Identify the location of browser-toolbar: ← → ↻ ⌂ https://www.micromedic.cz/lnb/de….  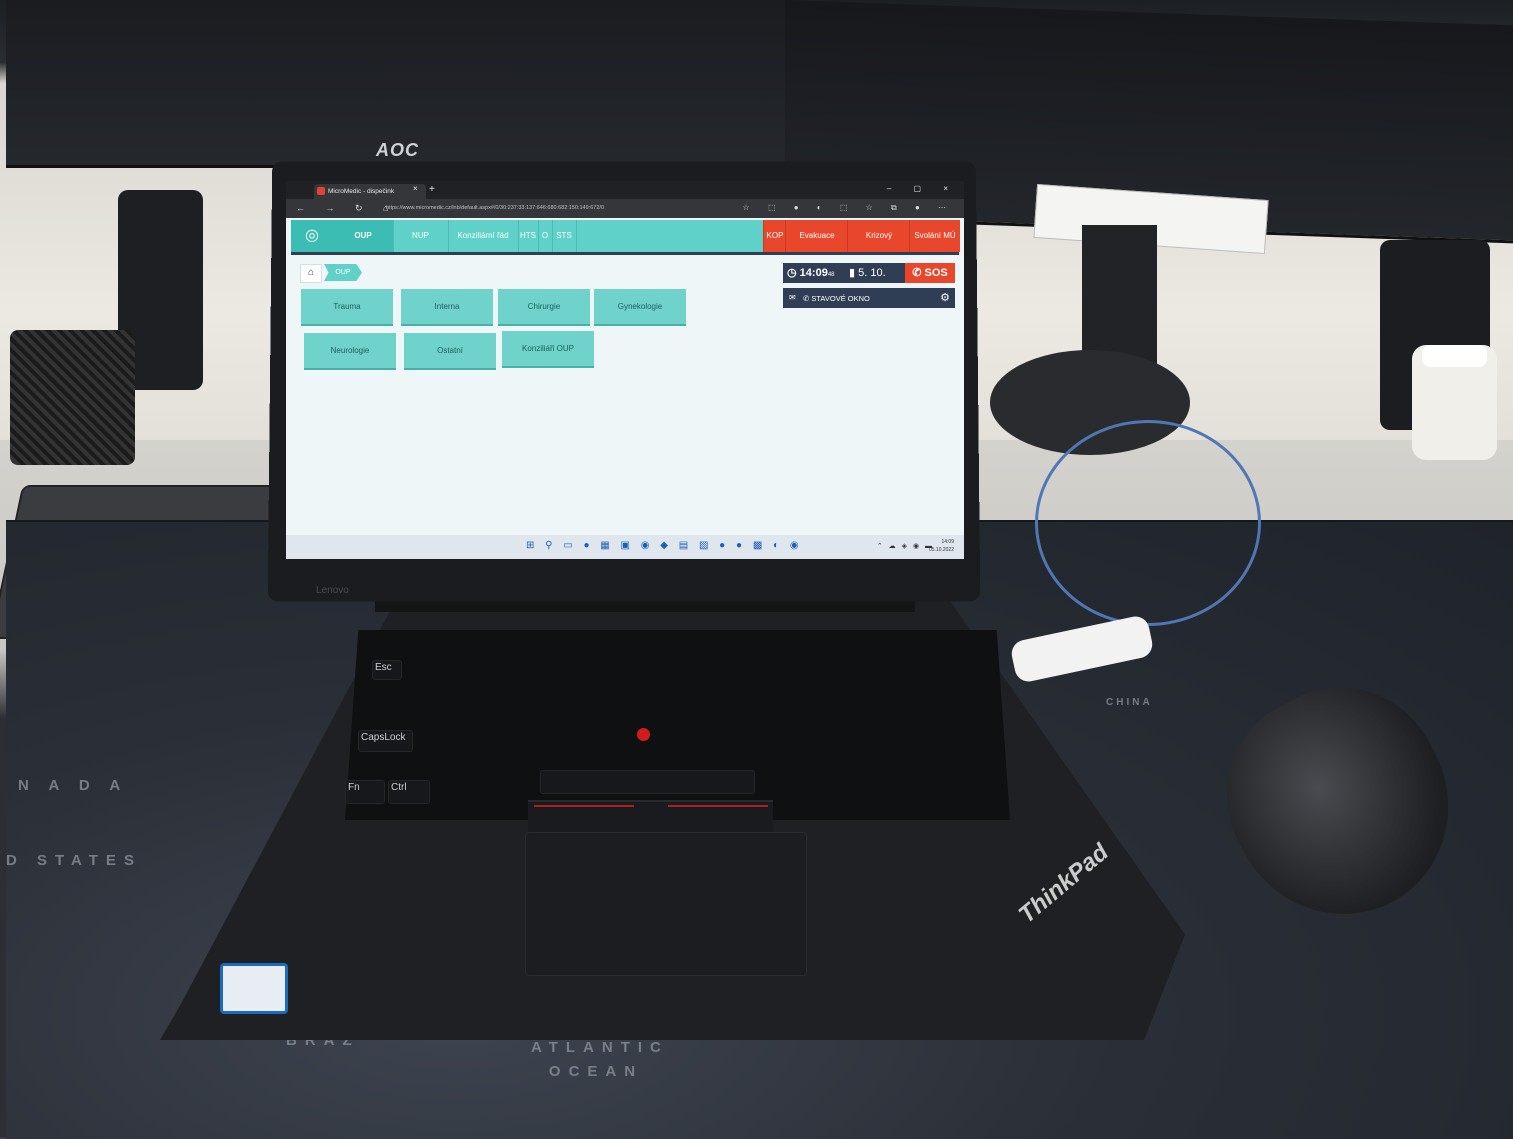
(625, 208).